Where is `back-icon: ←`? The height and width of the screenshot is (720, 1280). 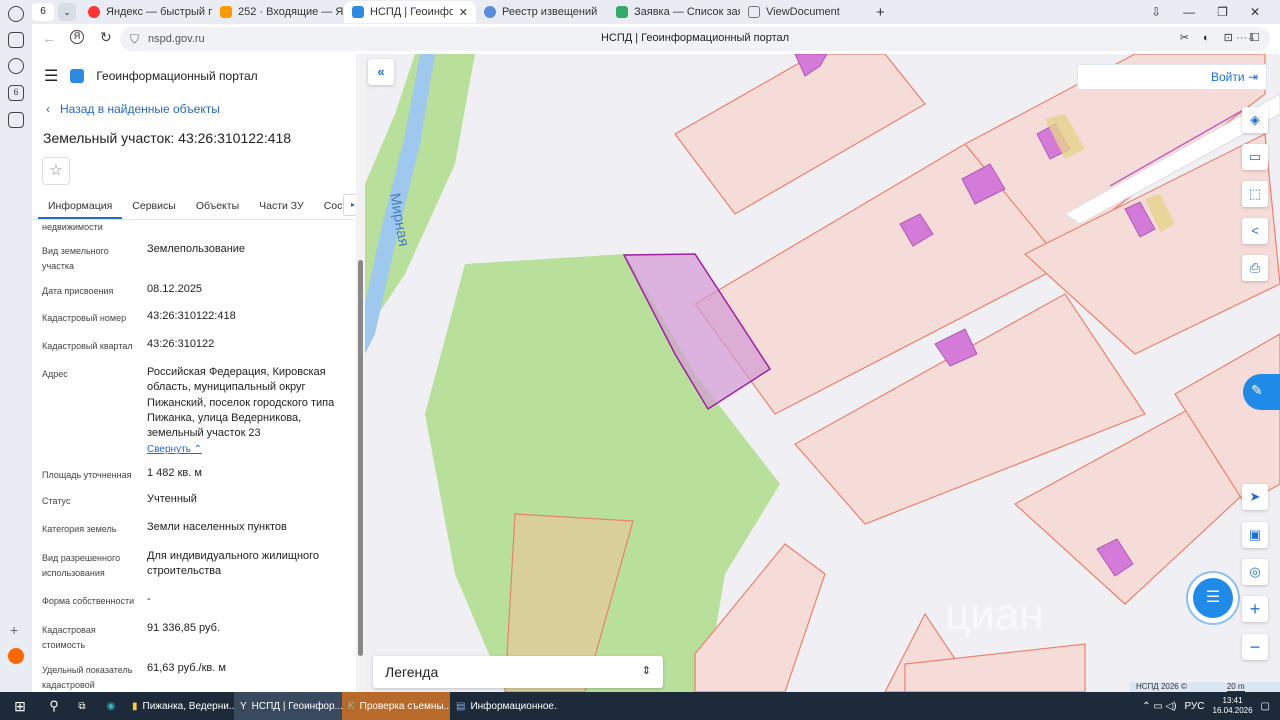
back-icon: ← is located at coordinates (49, 38).